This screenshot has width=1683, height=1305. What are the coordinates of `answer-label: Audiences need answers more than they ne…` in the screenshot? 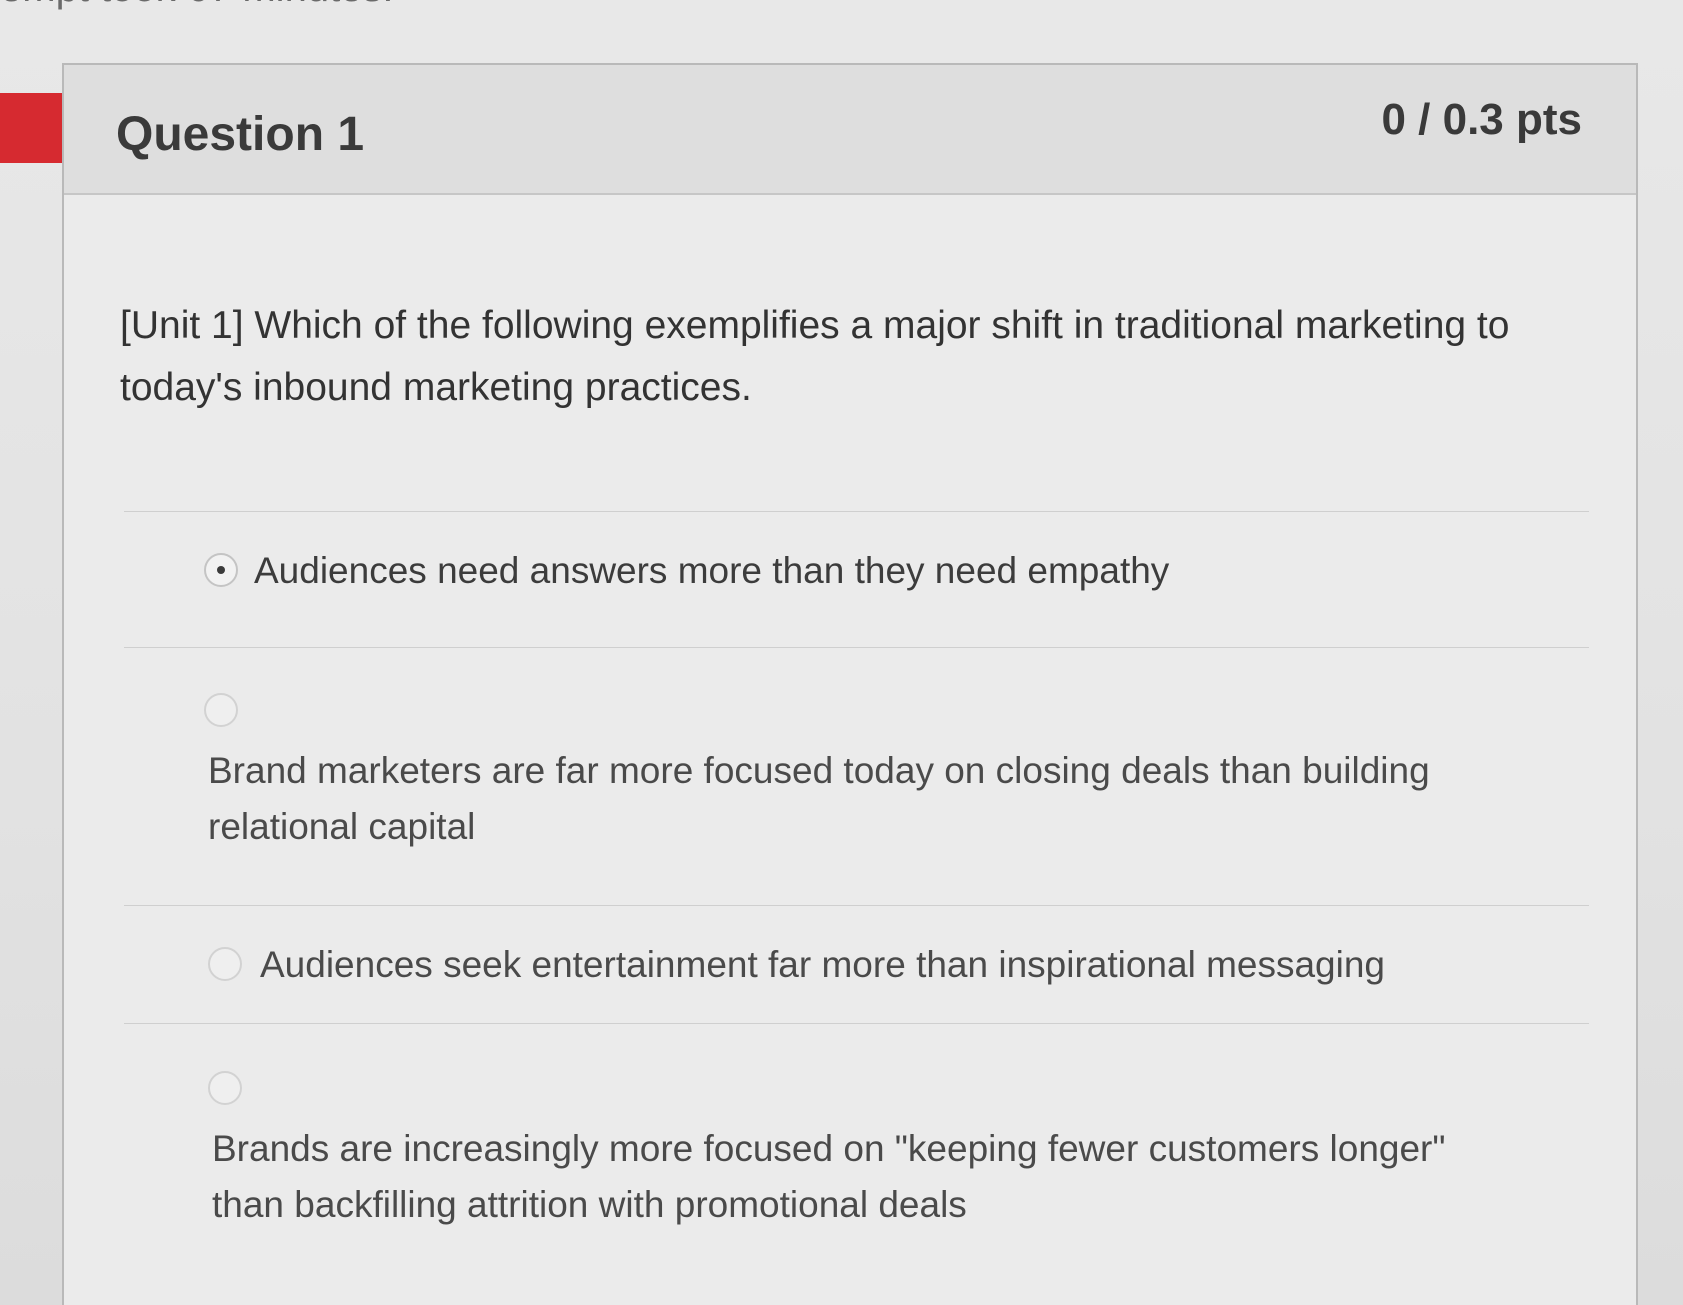 It's located at (712, 570).